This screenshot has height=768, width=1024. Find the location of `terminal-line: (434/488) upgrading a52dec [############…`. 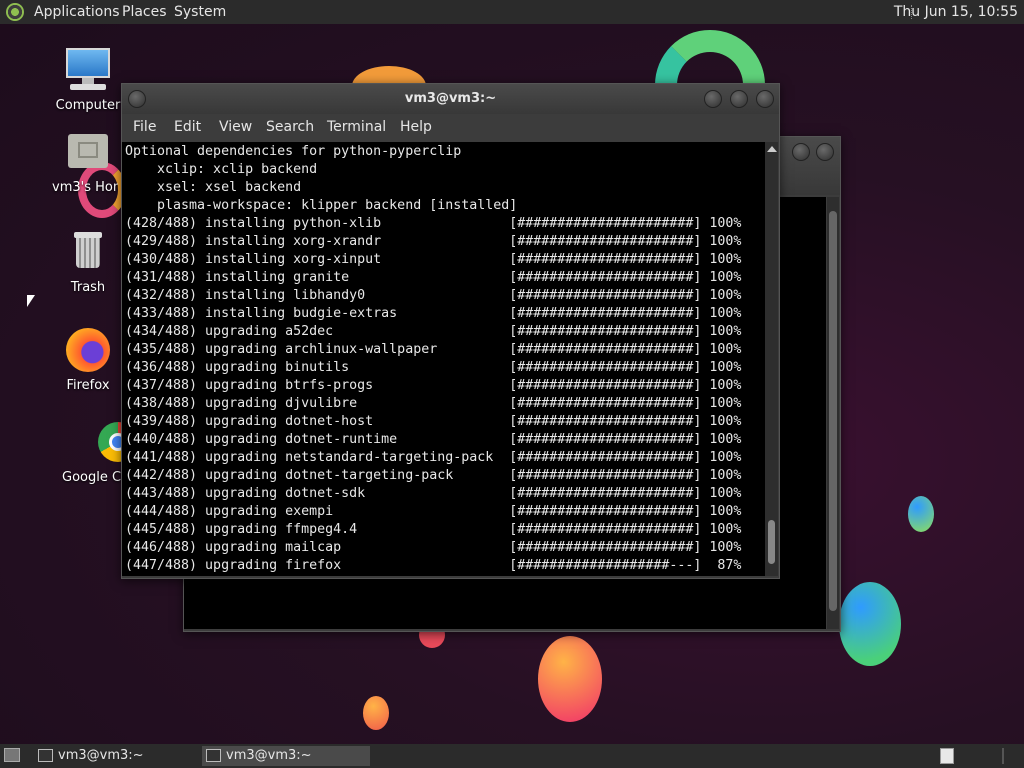

terminal-line: (434/488) upgrading a52dec [############… is located at coordinates (433, 331).